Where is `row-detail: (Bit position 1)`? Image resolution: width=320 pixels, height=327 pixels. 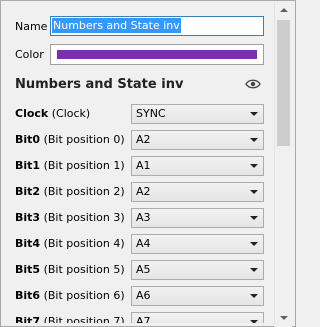 row-detail: (Bit position 1) is located at coordinates (82, 165).